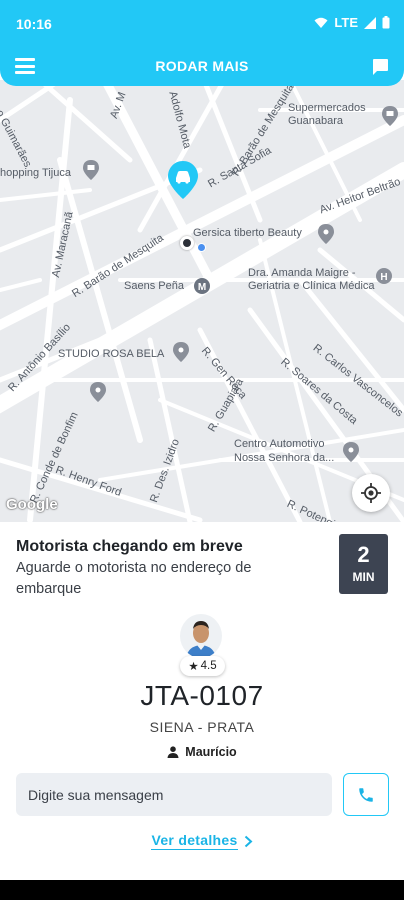 This screenshot has width=404, height=900. What do you see at coordinates (194, 841) in the screenshot?
I see `view-details-label: Ver detalhes` at bounding box center [194, 841].